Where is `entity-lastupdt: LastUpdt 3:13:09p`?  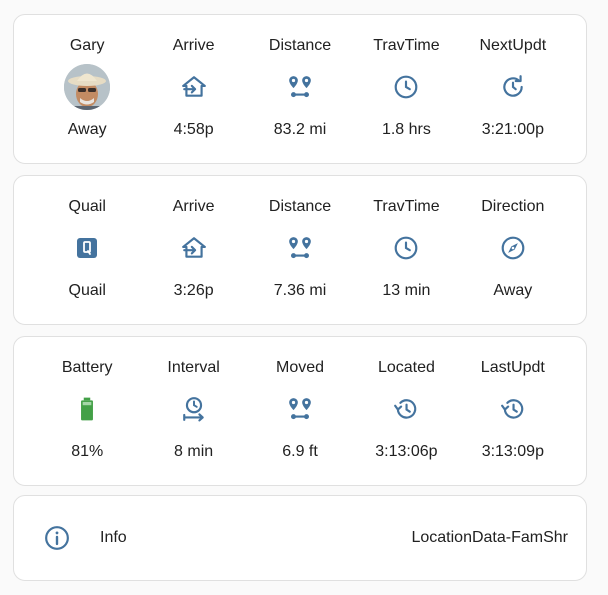 entity-lastupdt: LastUpdt 3:13:09p is located at coordinates (513, 411).